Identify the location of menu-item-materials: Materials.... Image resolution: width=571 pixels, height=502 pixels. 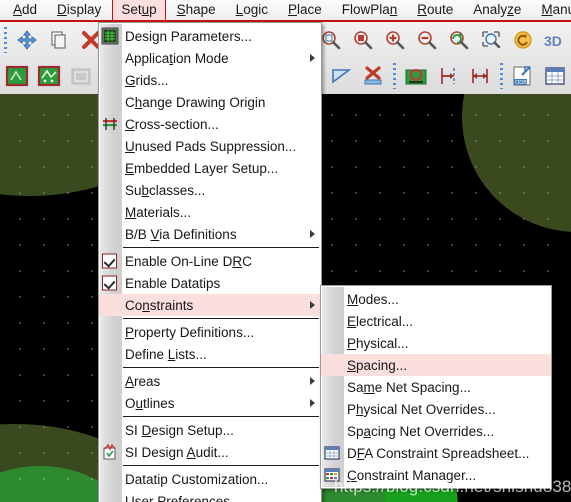
(210, 212).